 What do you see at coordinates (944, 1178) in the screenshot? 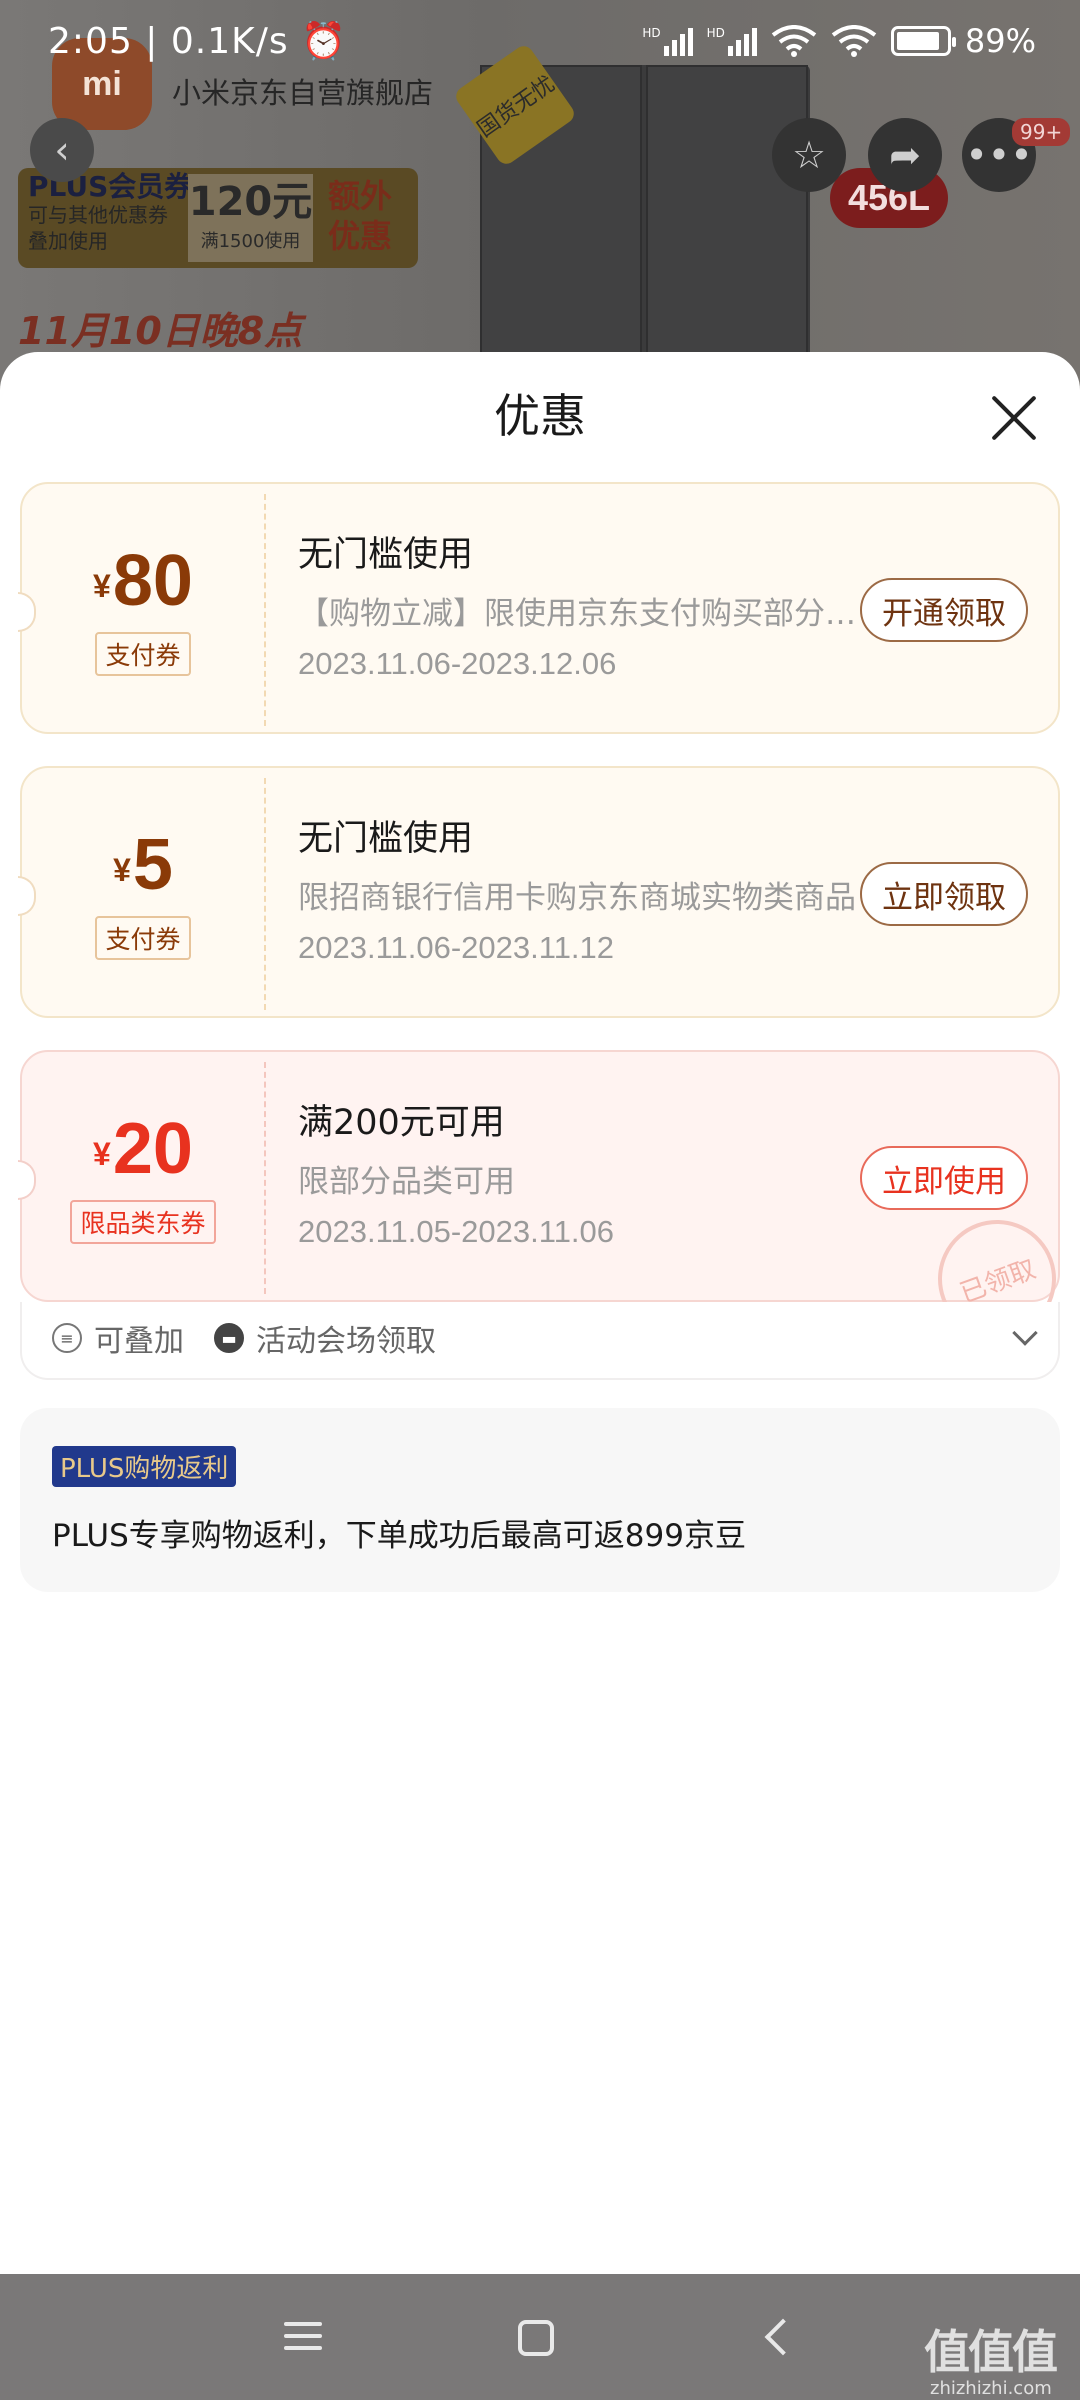
I see `use-now-button: 立即使用` at bounding box center [944, 1178].